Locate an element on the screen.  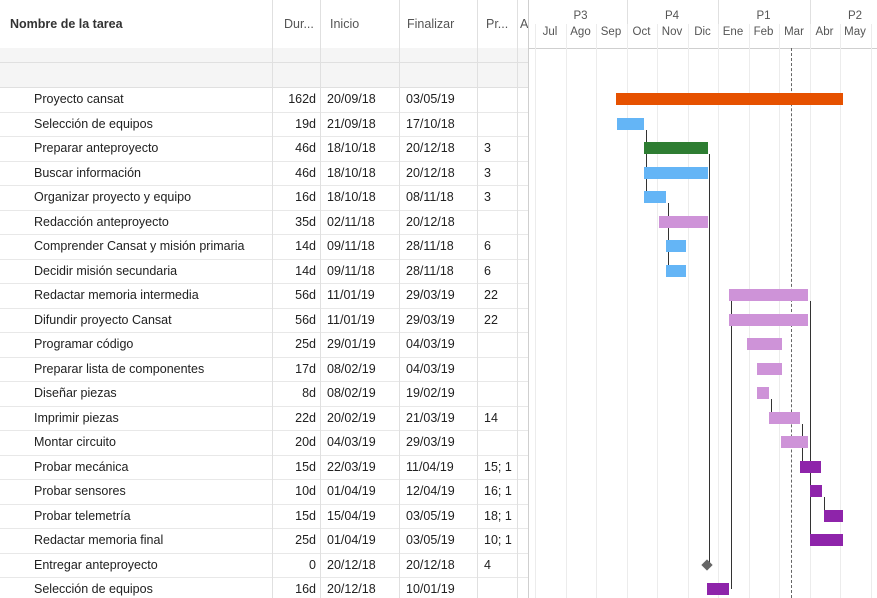
task-predecessors: 16; 1 is located at coordinates (501, 491).